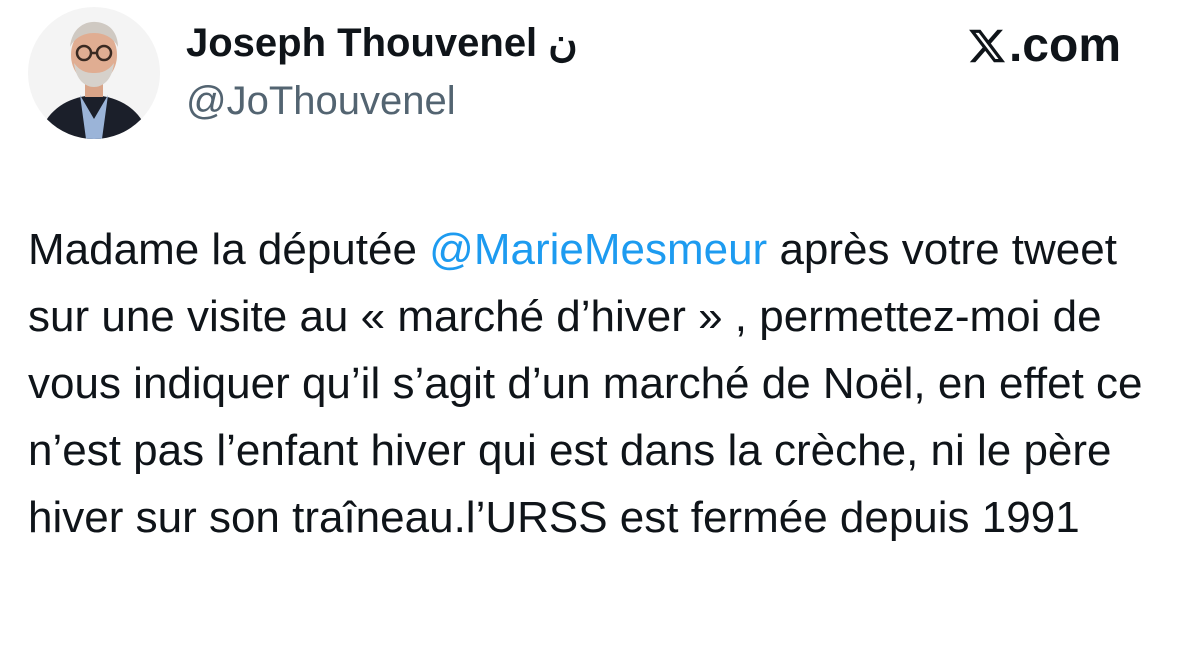 Image resolution: width=1179 pixels, height=666 pixels. What do you see at coordinates (382, 101) in the screenshot?
I see `author-handle: @JoThouvenel` at bounding box center [382, 101].